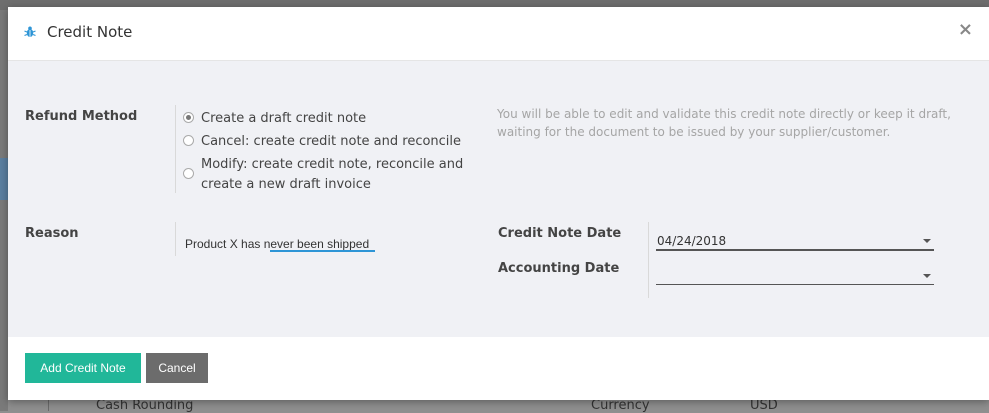 The width and height of the screenshot is (989, 413). What do you see at coordinates (560, 233) in the screenshot?
I see `credit-note-date-label: Credit Note Date` at bounding box center [560, 233].